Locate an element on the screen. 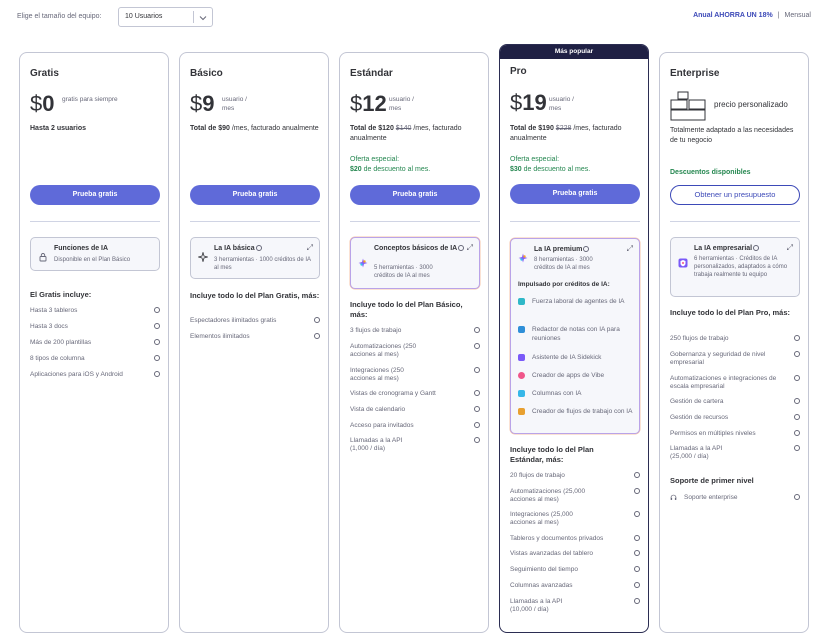 The image size is (824, 637). feature-item: 3 flujos de trabajo is located at coordinates (415, 331).